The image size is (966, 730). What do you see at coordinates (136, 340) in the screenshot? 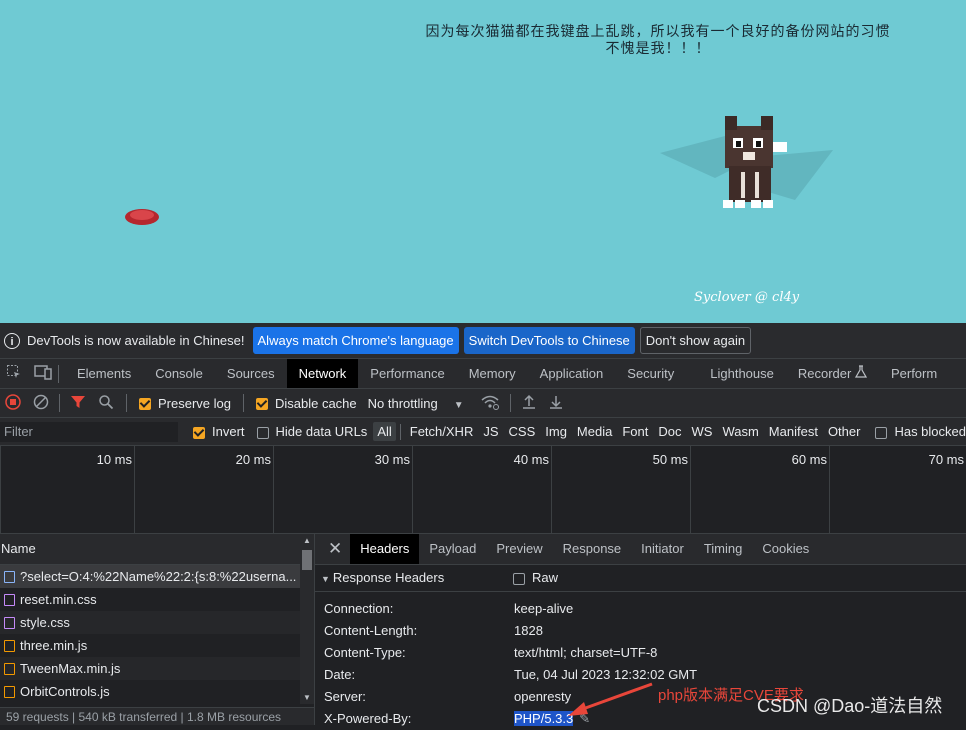
I see `infobar-text: DevTools is now available in Chinese!` at bounding box center [136, 340].